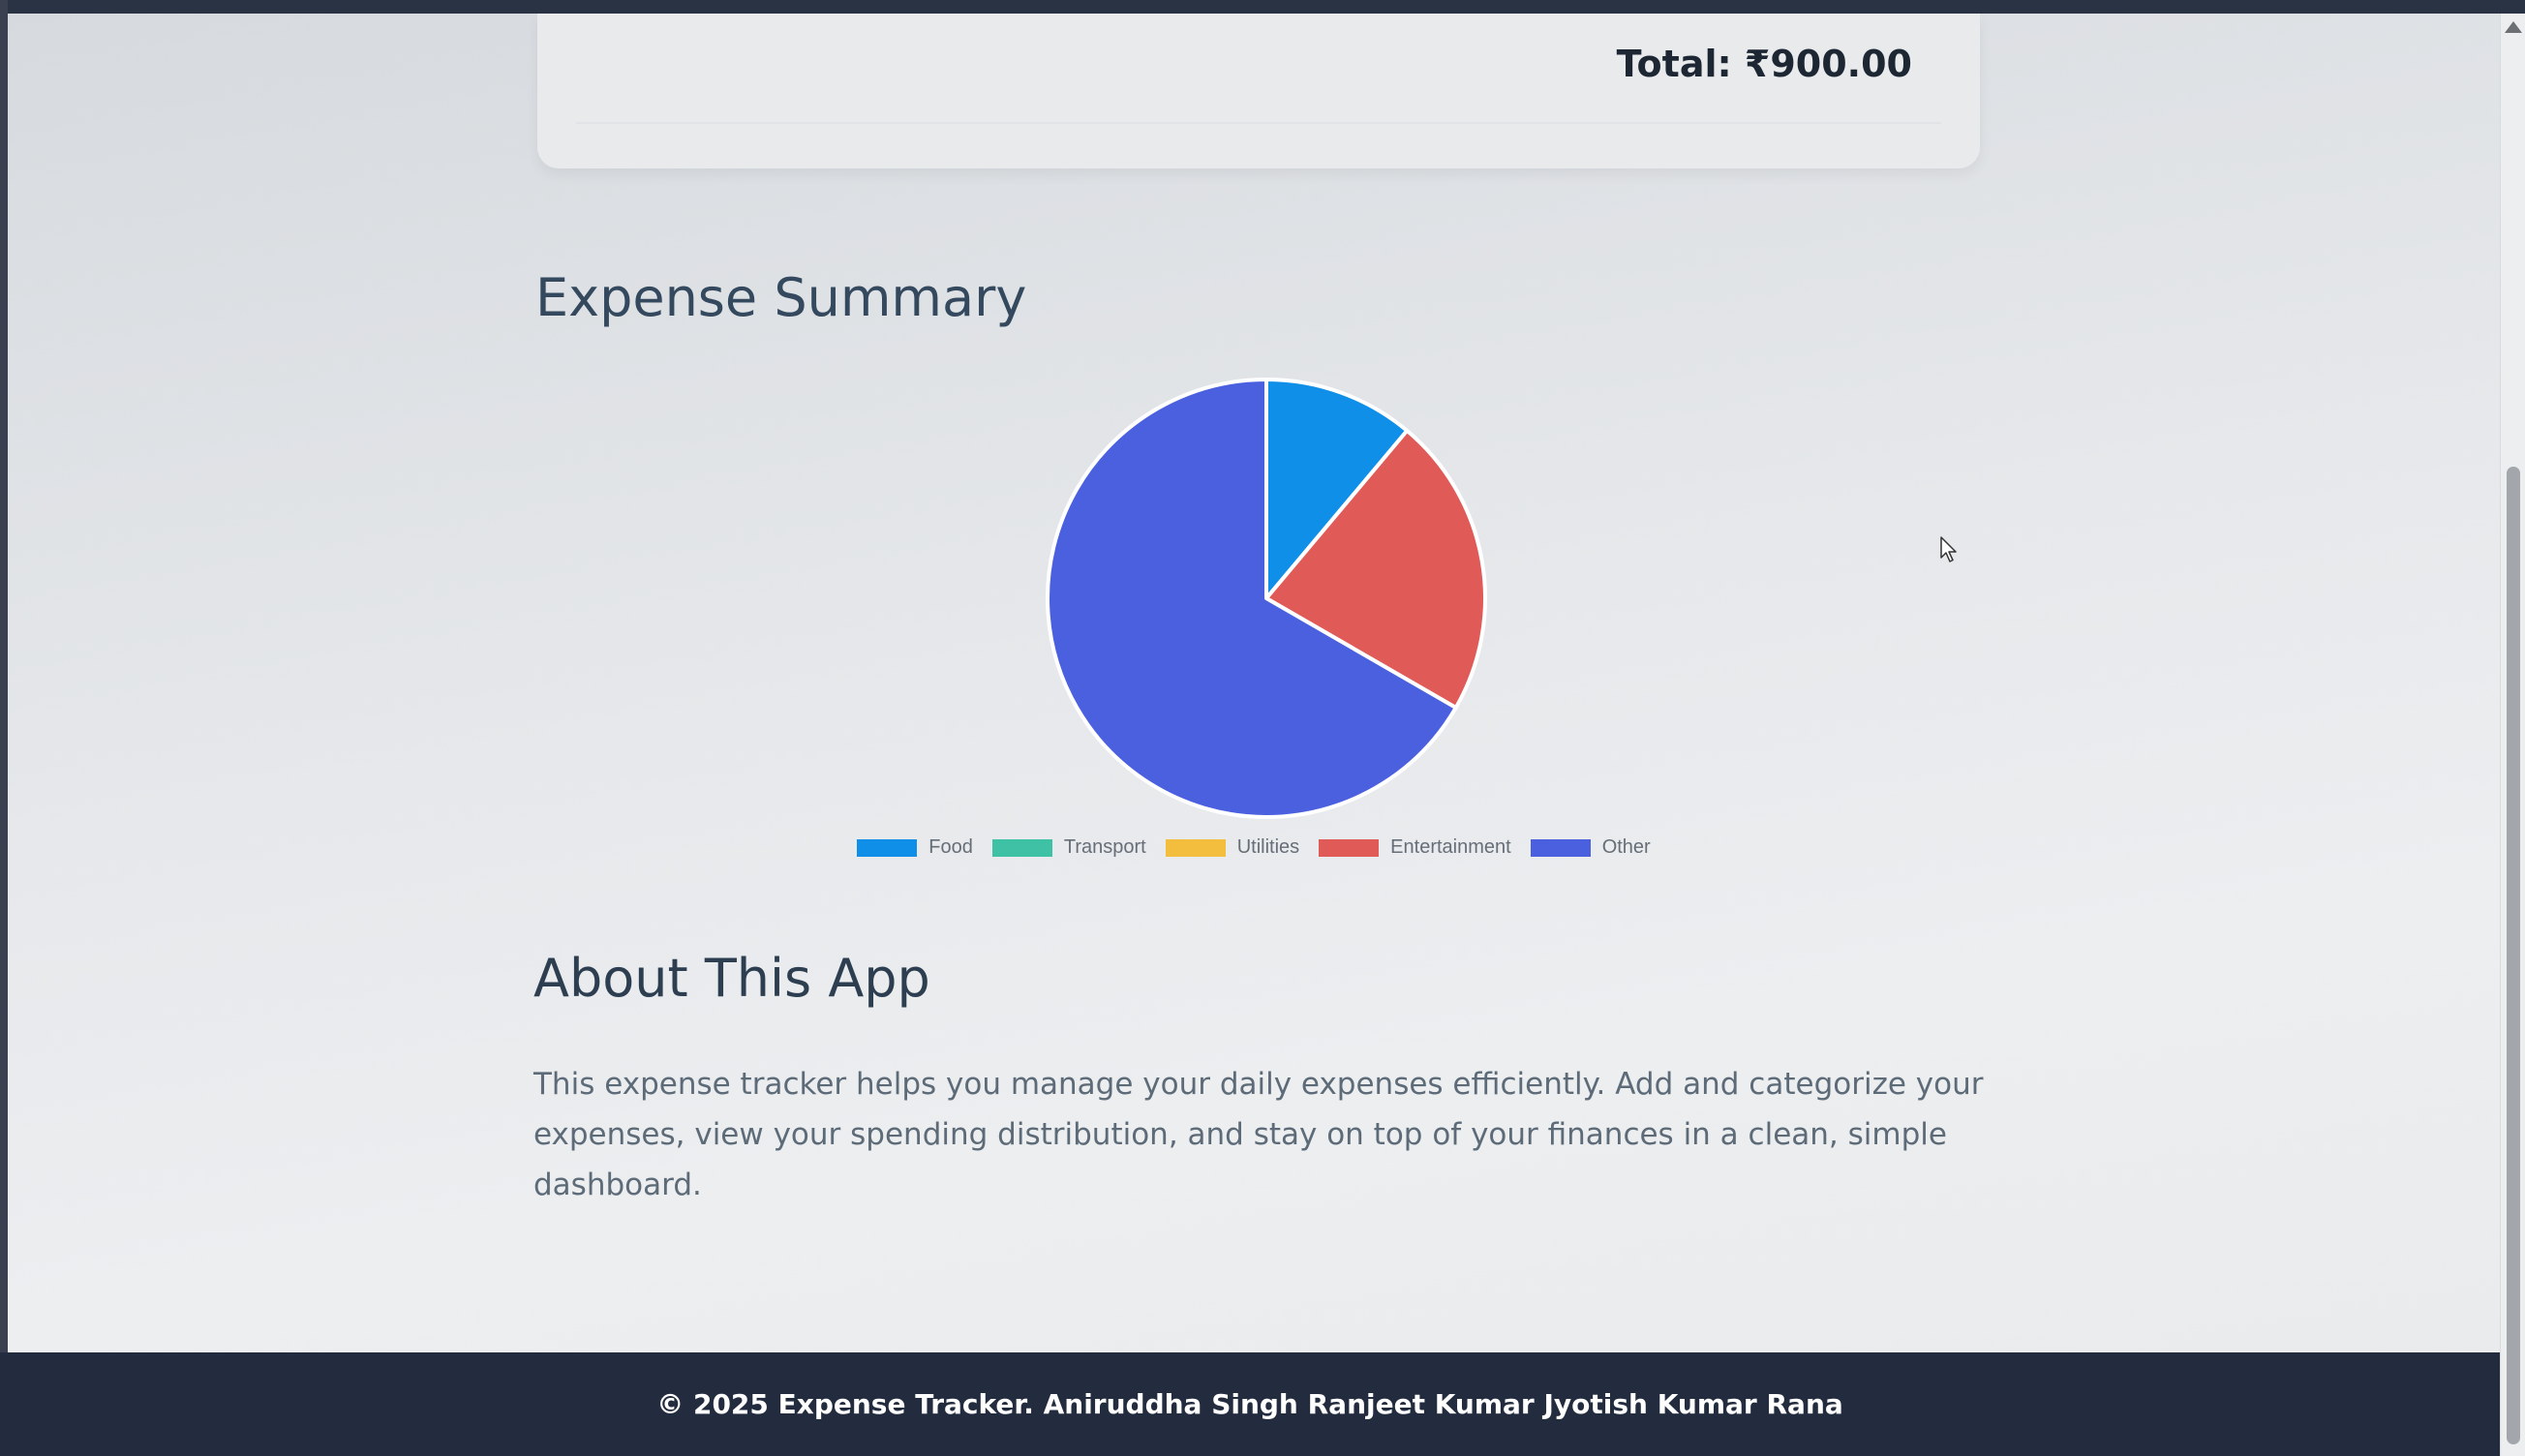 The height and width of the screenshot is (1456, 2525). Describe the element at coordinates (1232, 848) in the screenshot. I see `legend-item-utilities: Utilities` at that location.